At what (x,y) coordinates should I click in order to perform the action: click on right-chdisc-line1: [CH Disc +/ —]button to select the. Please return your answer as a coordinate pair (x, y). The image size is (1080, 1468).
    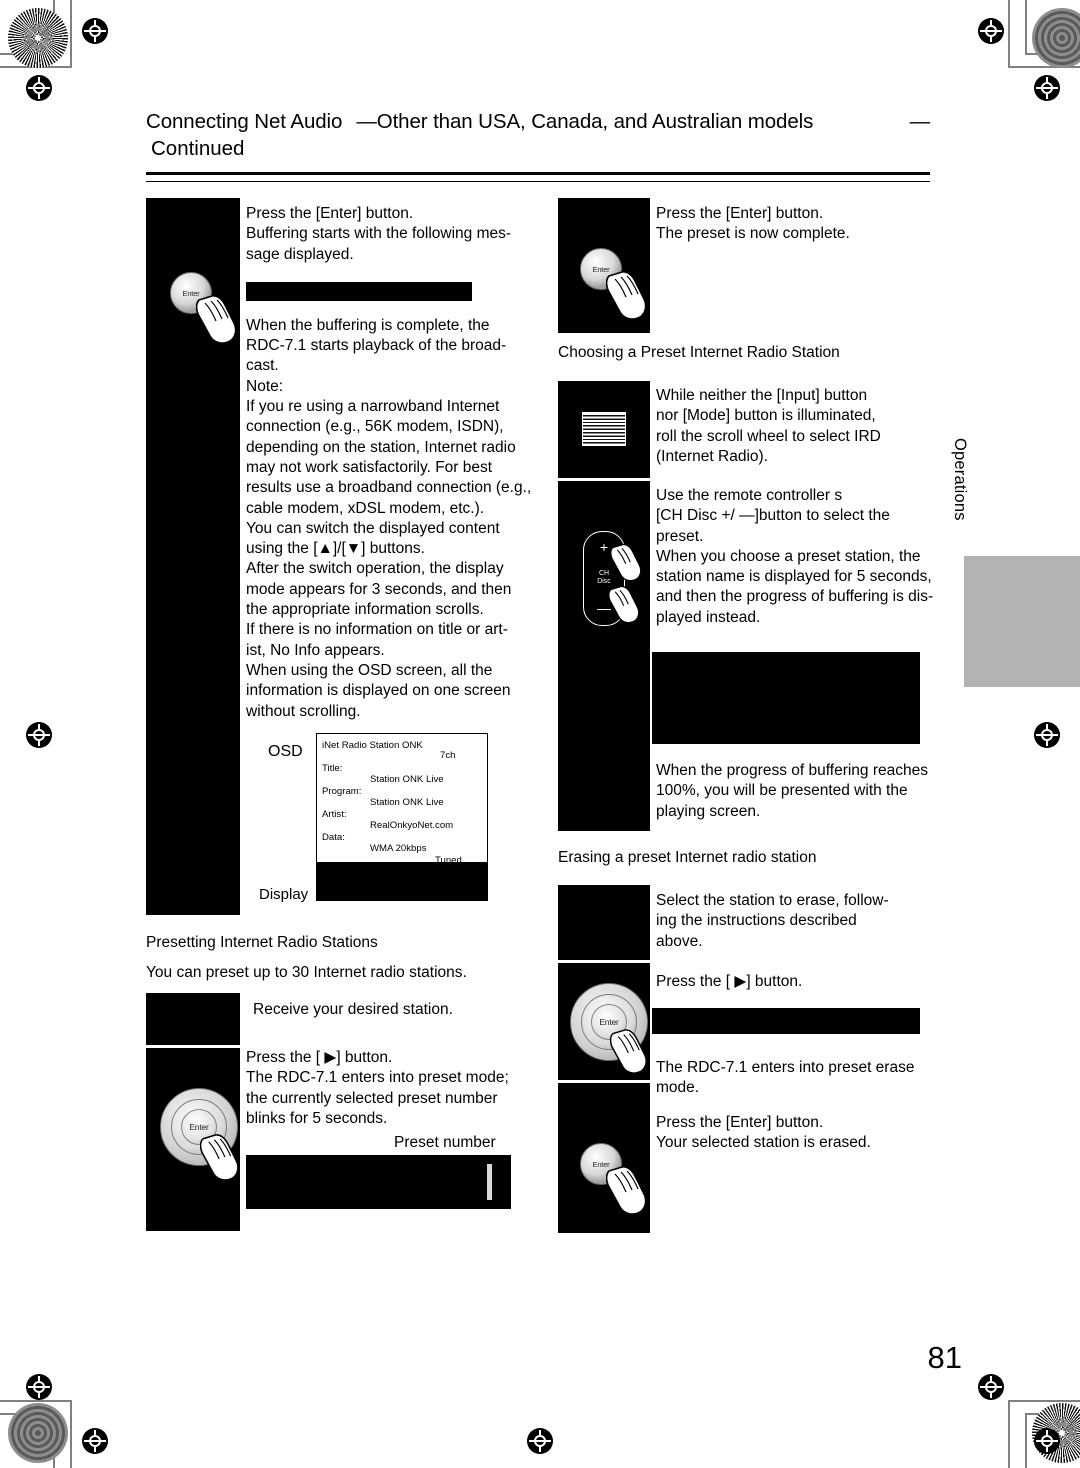
    Looking at the image, I should click on (773, 516).